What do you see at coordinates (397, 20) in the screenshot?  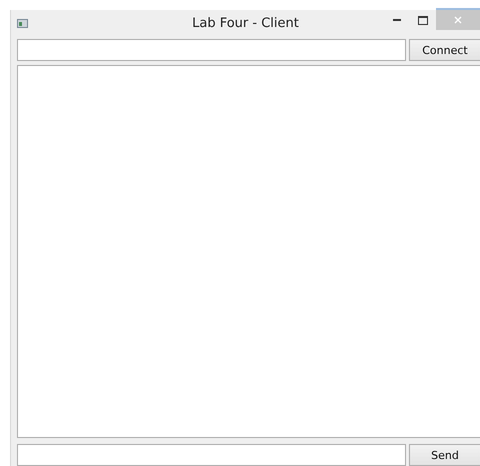 I see `minimize-icon` at bounding box center [397, 20].